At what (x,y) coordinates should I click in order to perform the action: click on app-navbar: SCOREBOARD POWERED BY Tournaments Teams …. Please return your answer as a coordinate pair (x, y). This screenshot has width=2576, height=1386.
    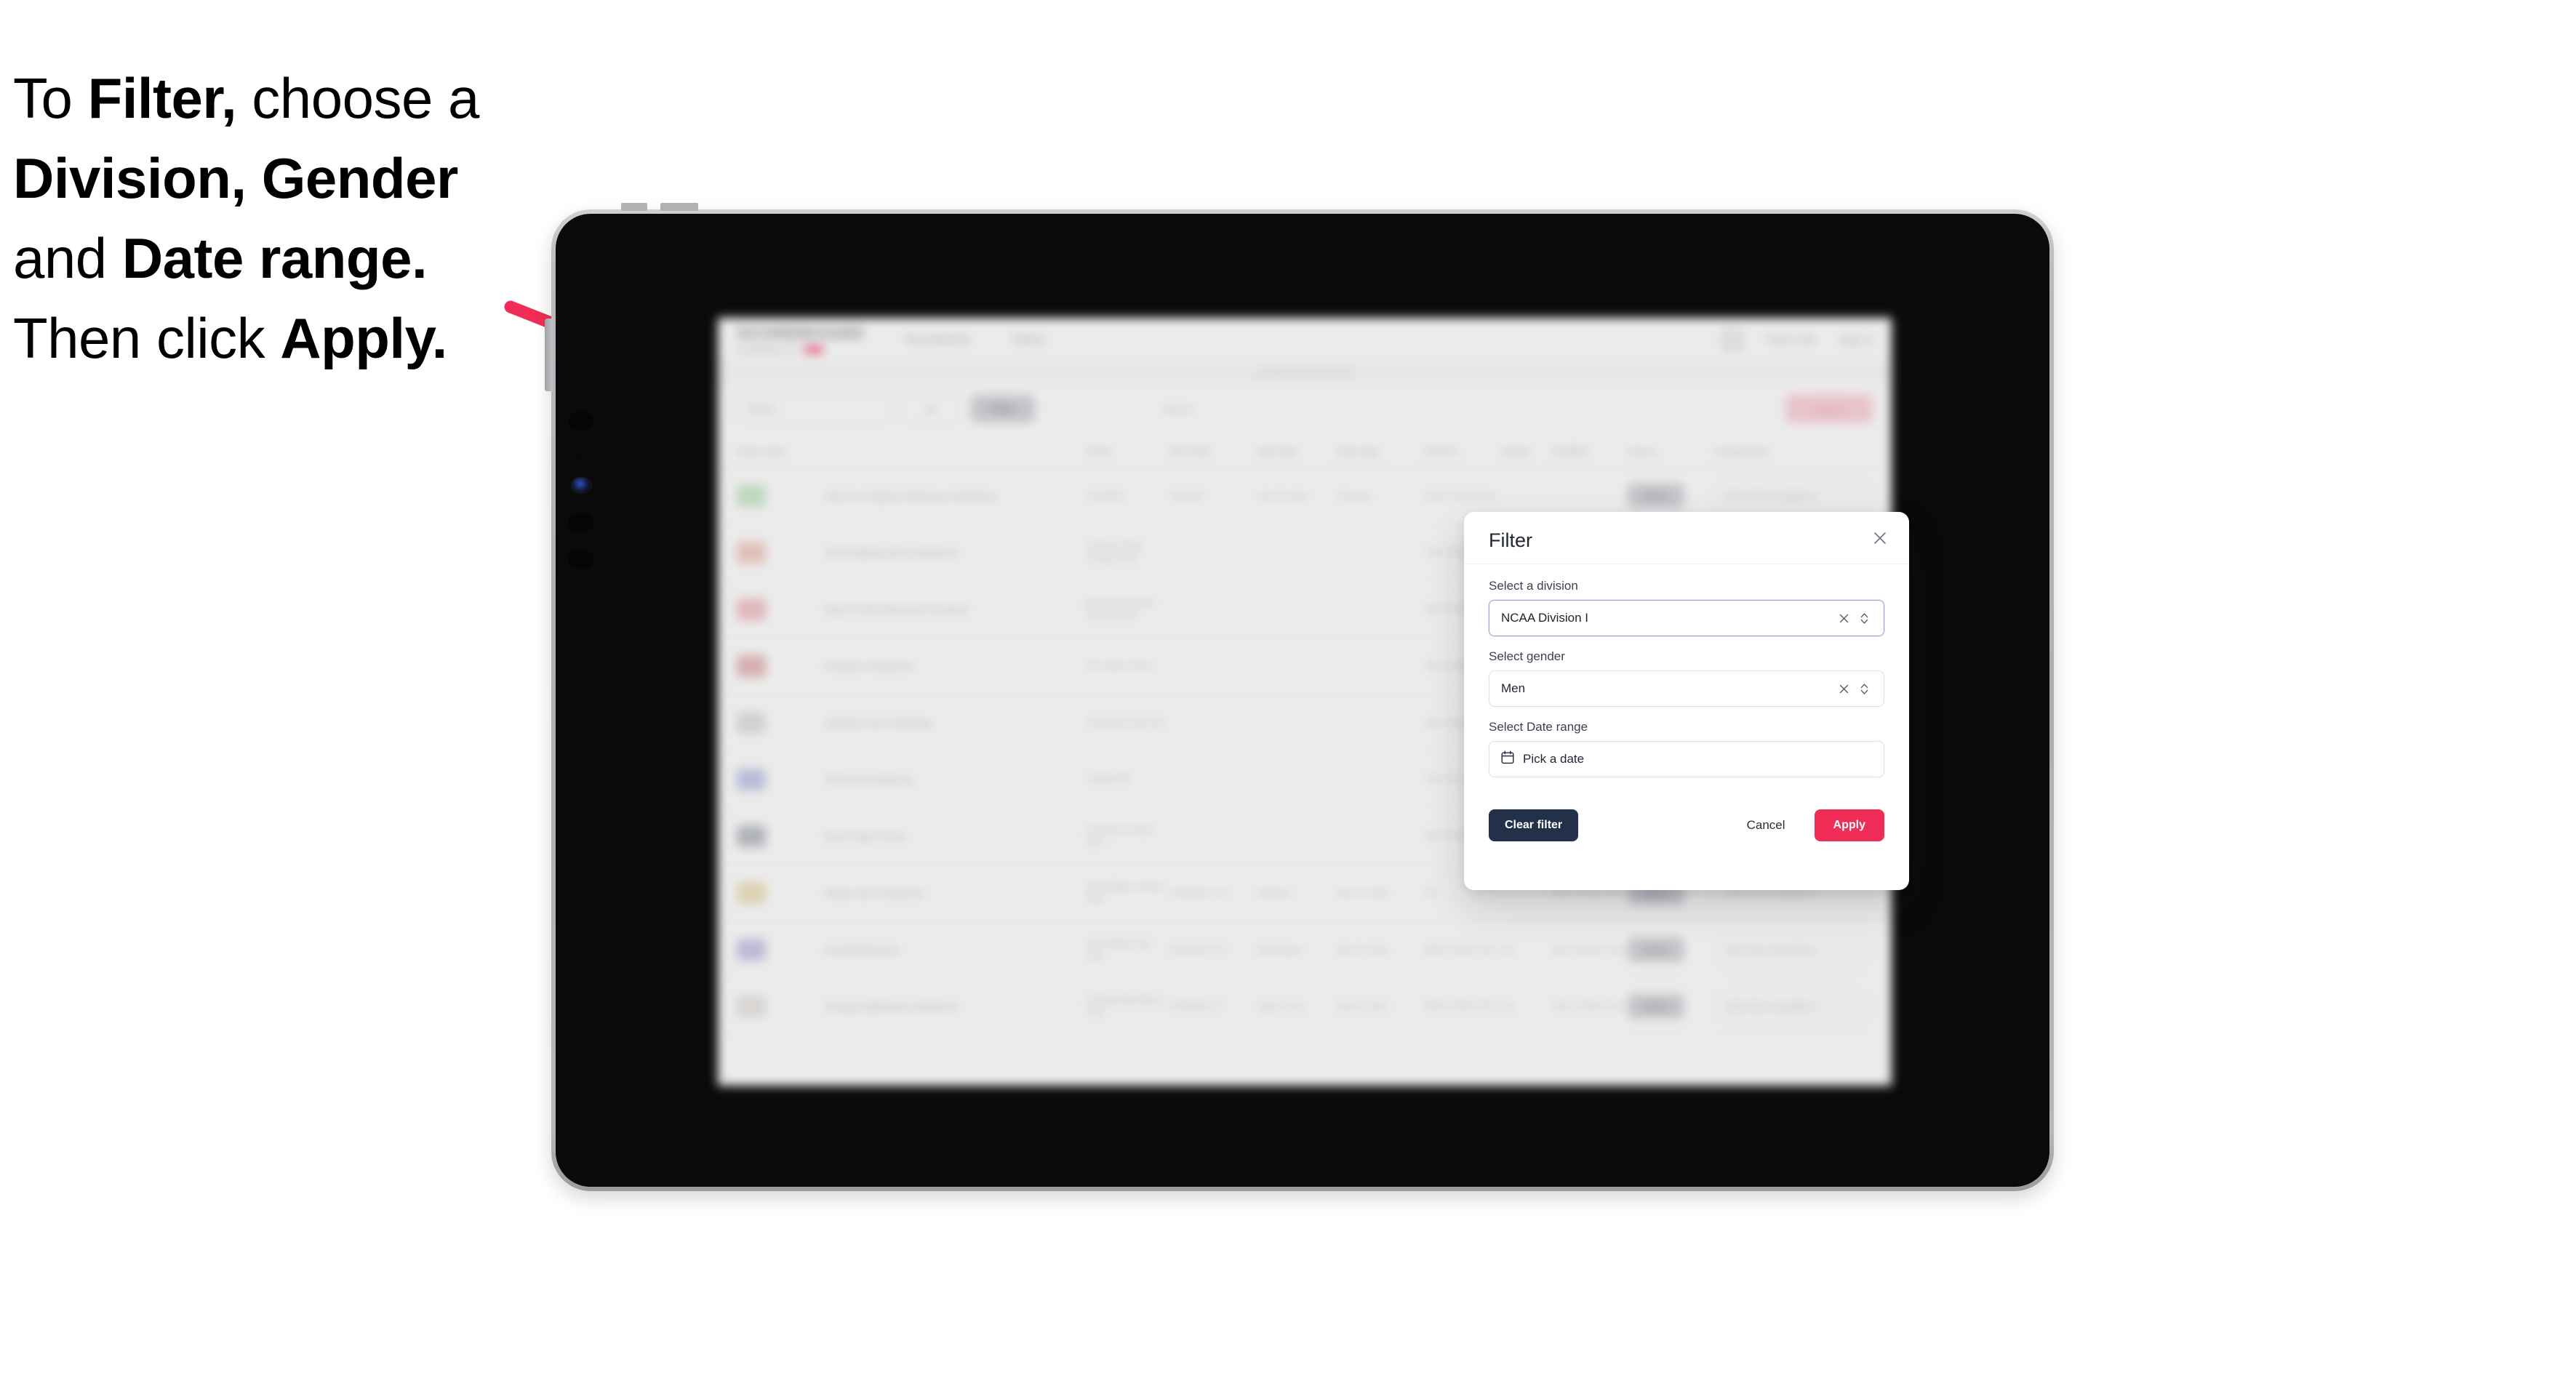
    Looking at the image, I should click on (1305, 341).